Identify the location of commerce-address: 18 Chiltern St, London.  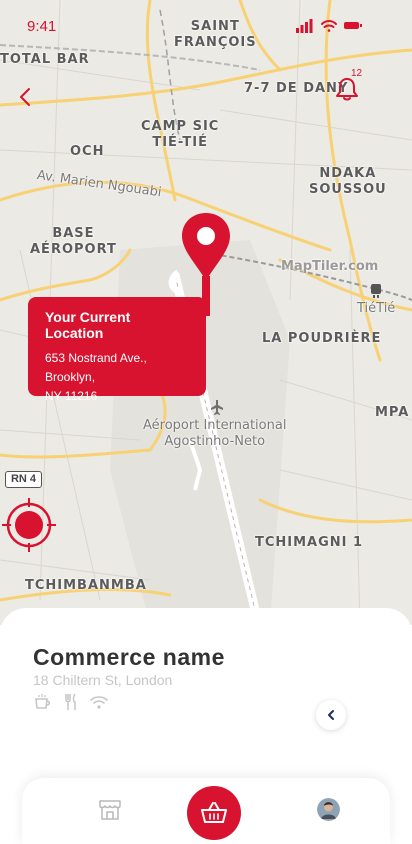
(103, 680).